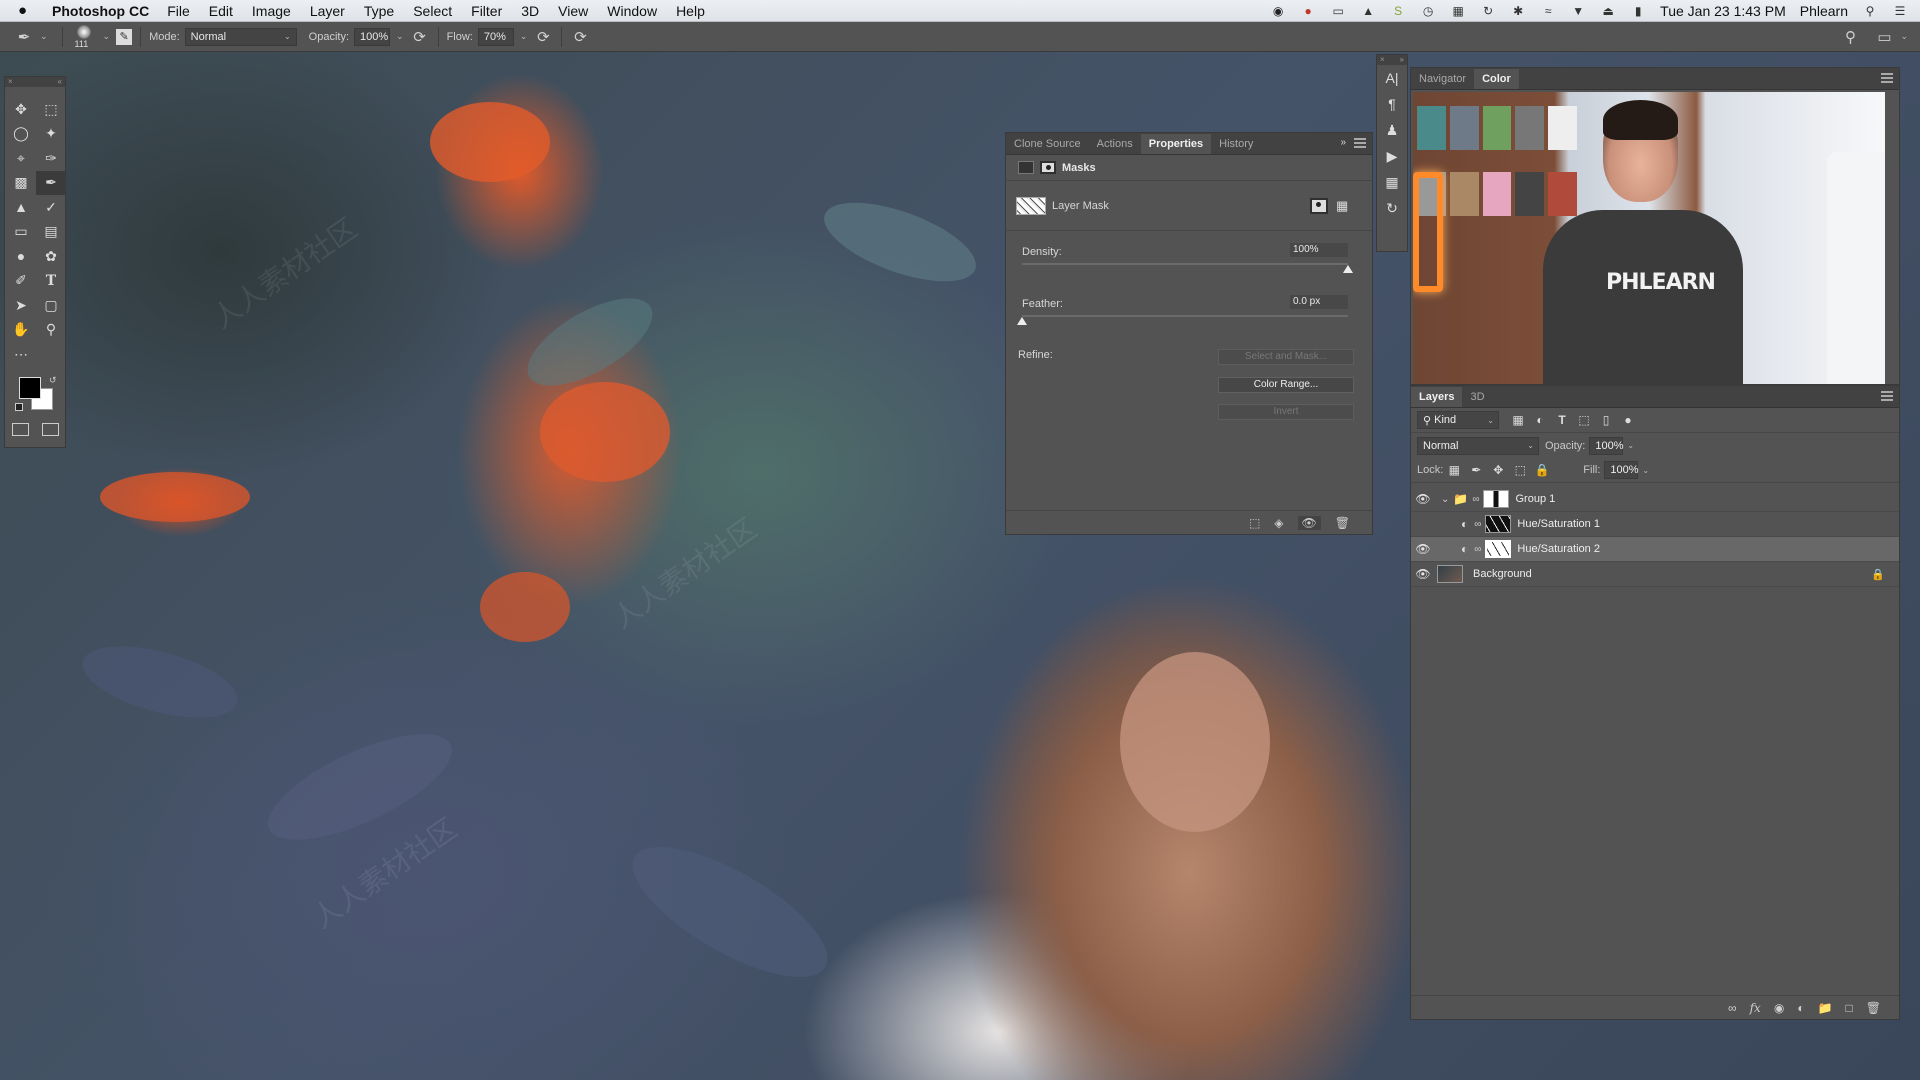 This screenshot has width=1920, height=1080. I want to click on move-tool-icon: ✥, so click(21, 109).